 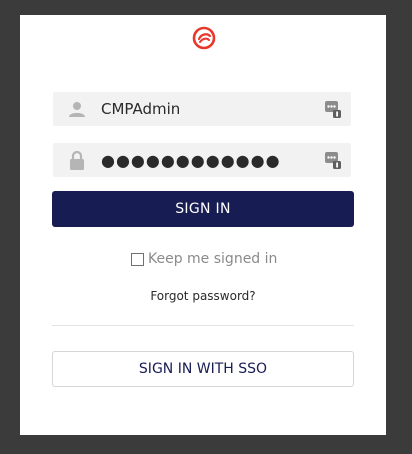 I want to click on keep-signed-in: Keep me signed in, so click(x=204, y=259).